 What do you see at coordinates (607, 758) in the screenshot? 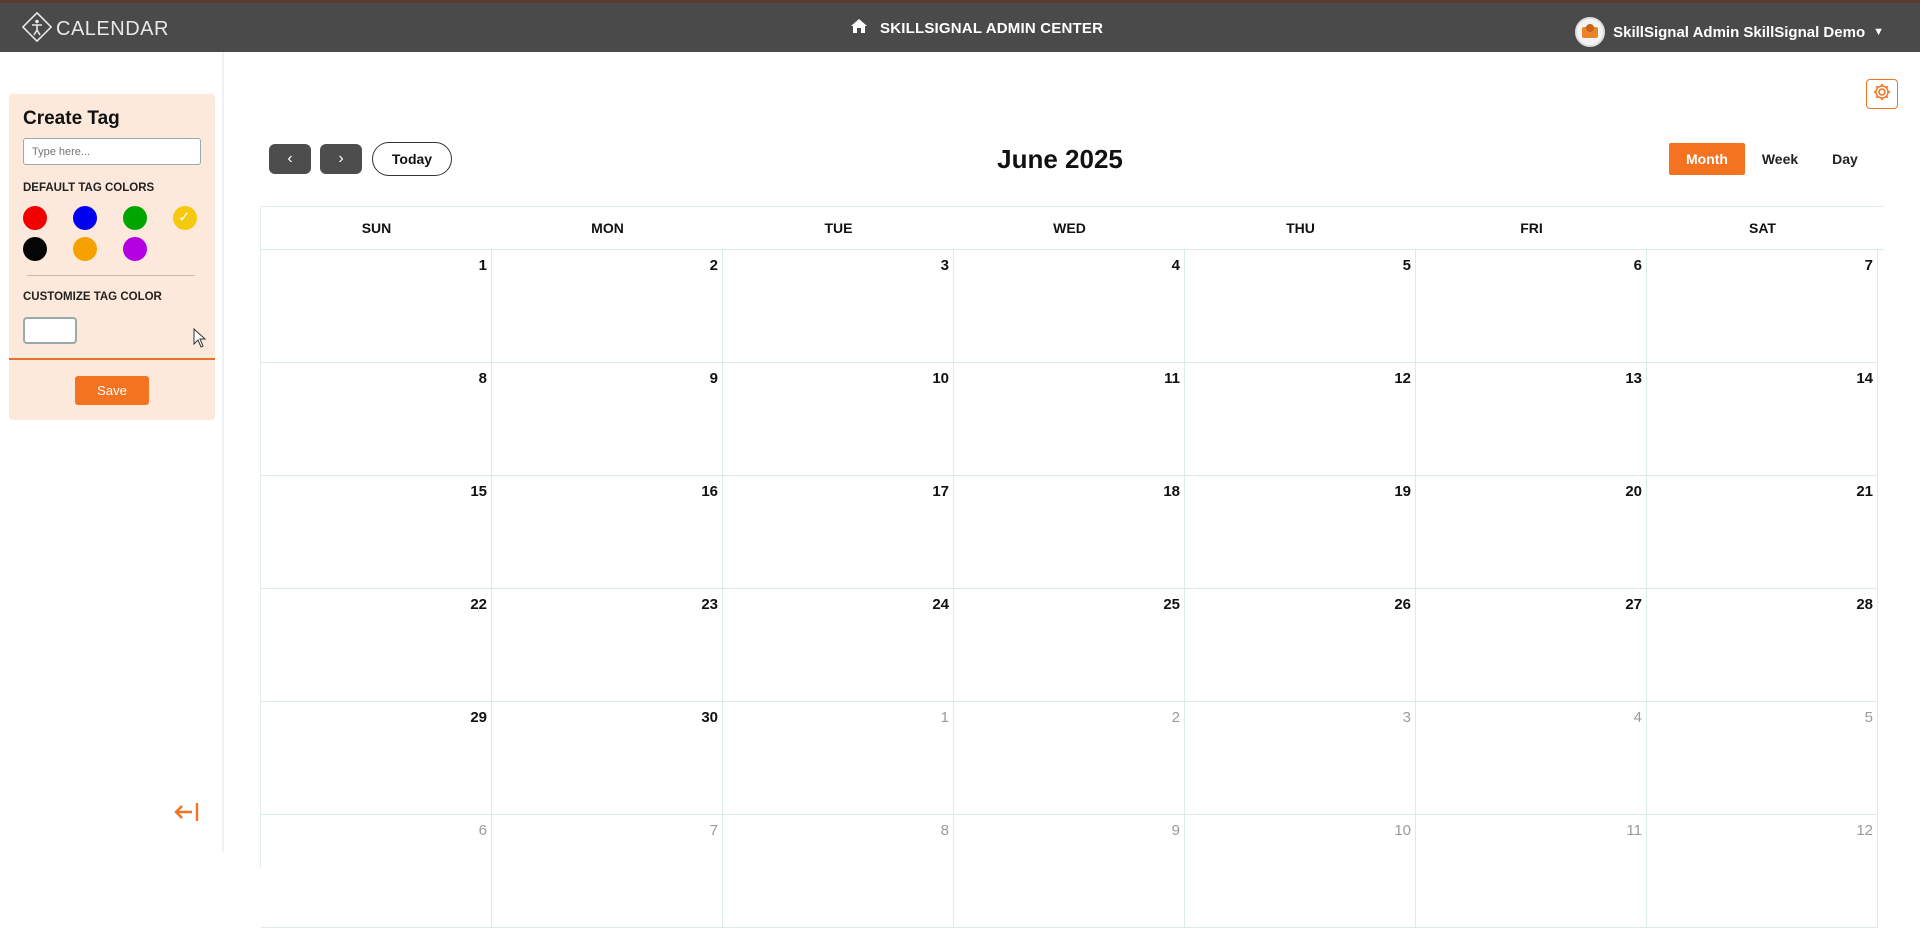
I see `day-cell: 30` at bounding box center [607, 758].